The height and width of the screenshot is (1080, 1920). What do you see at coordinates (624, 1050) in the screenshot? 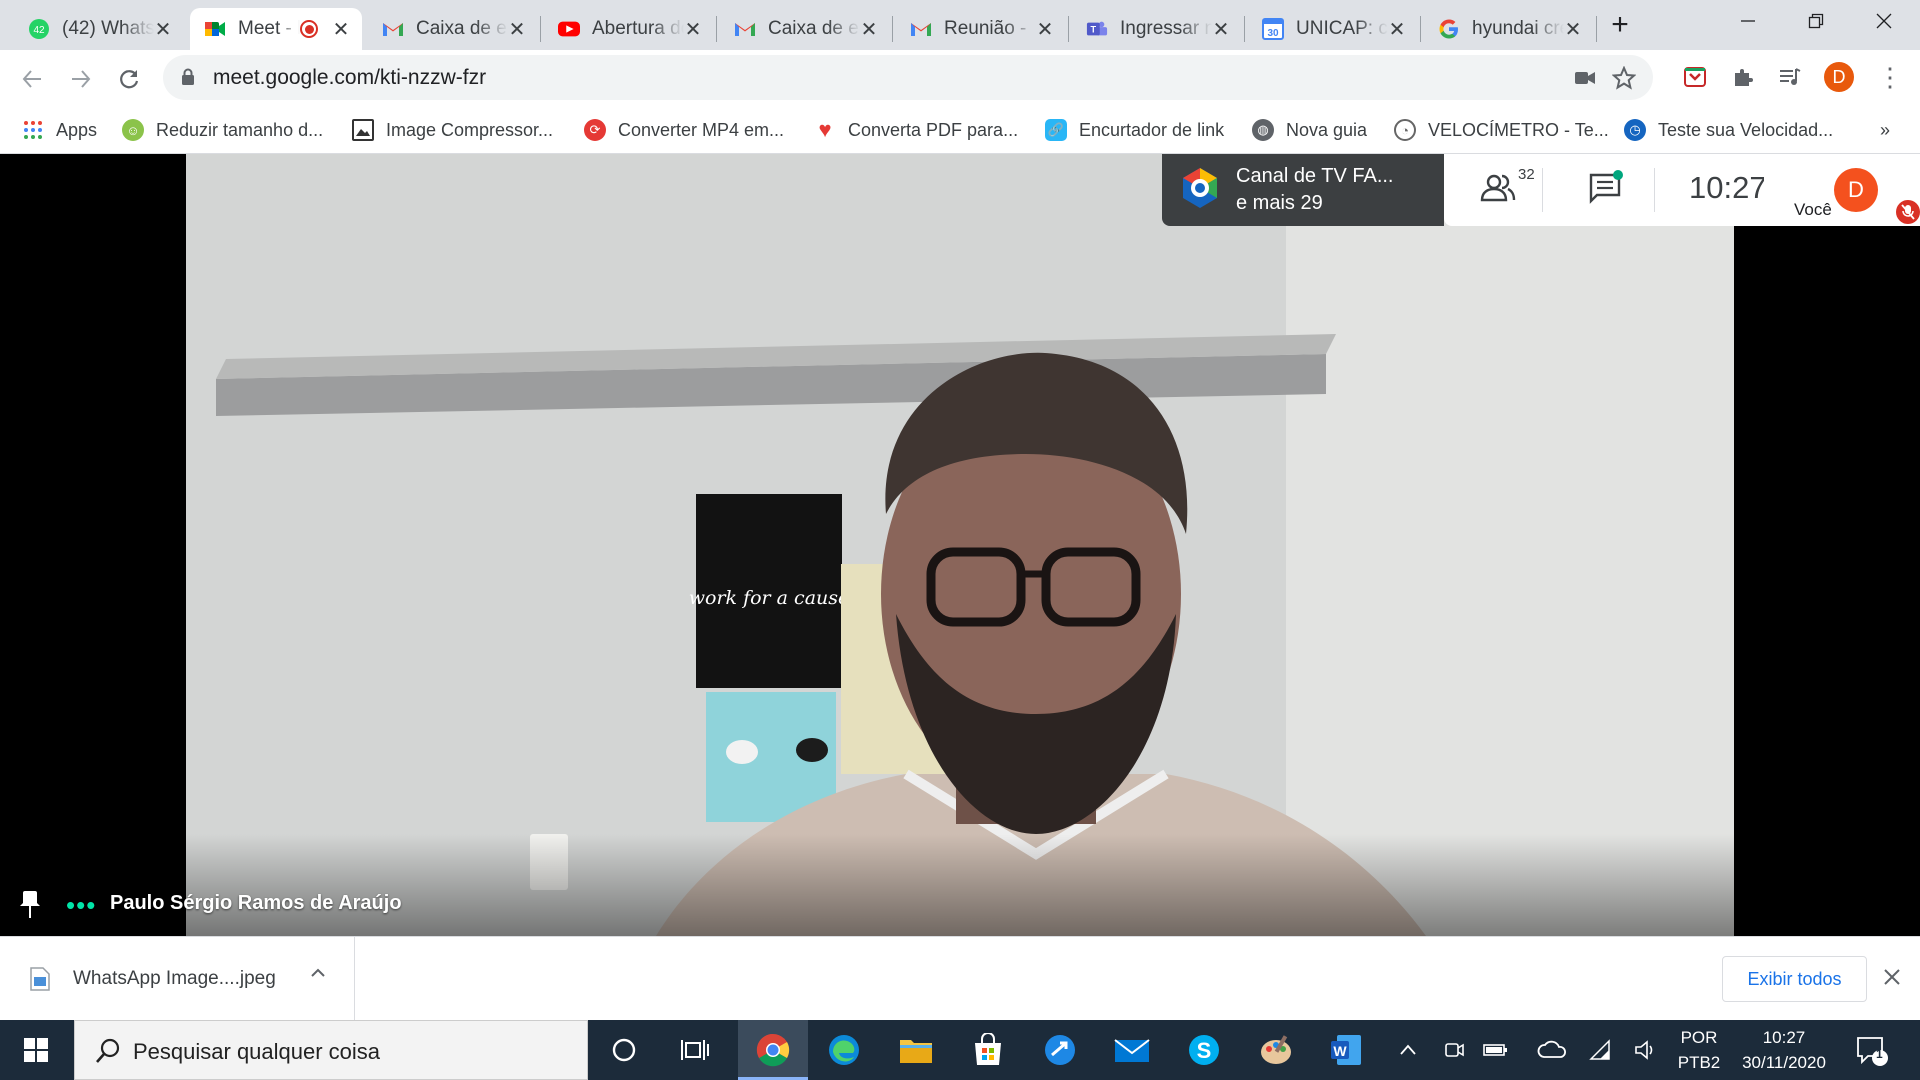
I see `cortana-button` at bounding box center [624, 1050].